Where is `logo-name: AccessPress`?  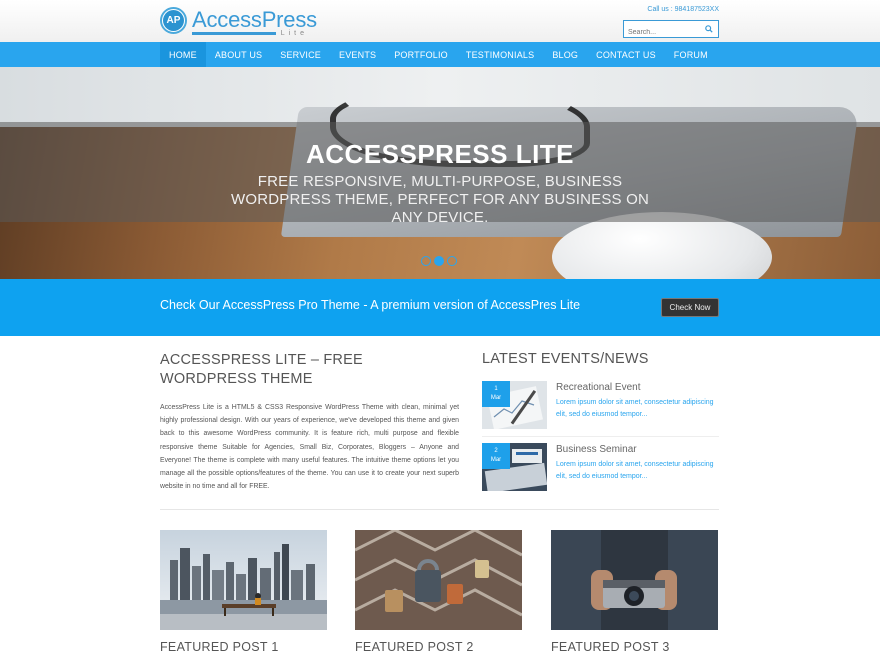
logo-name: AccessPress is located at coordinates (254, 19).